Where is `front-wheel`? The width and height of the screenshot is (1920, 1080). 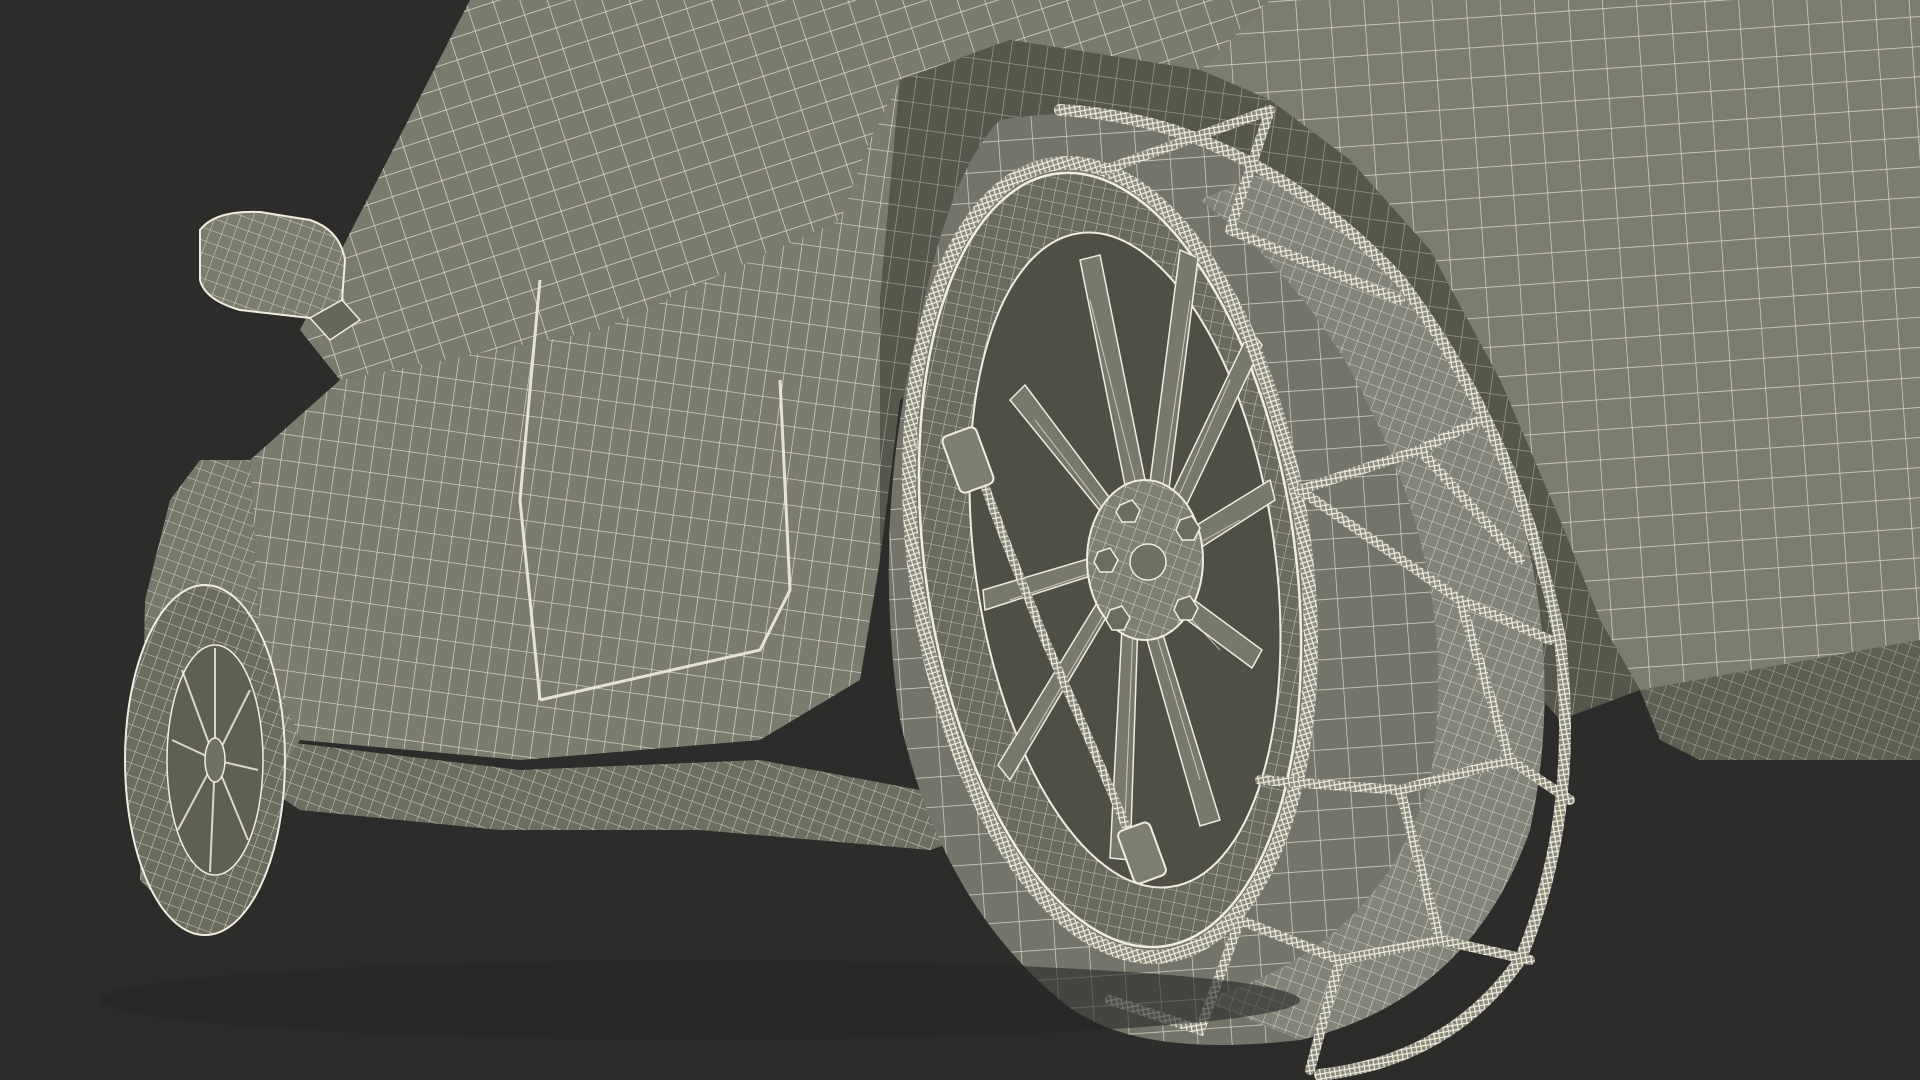 front-wheel is located at coordinates (205, 760).